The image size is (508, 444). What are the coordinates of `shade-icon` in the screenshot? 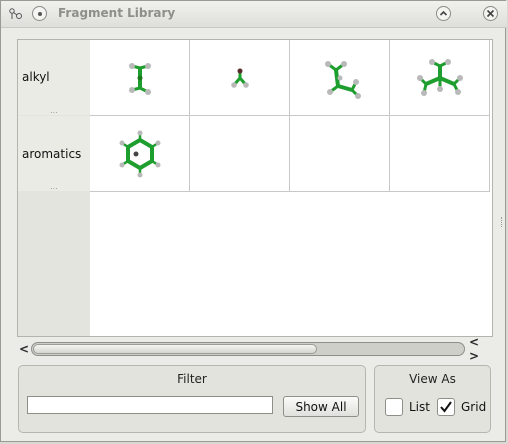 It's located at (443, 13).